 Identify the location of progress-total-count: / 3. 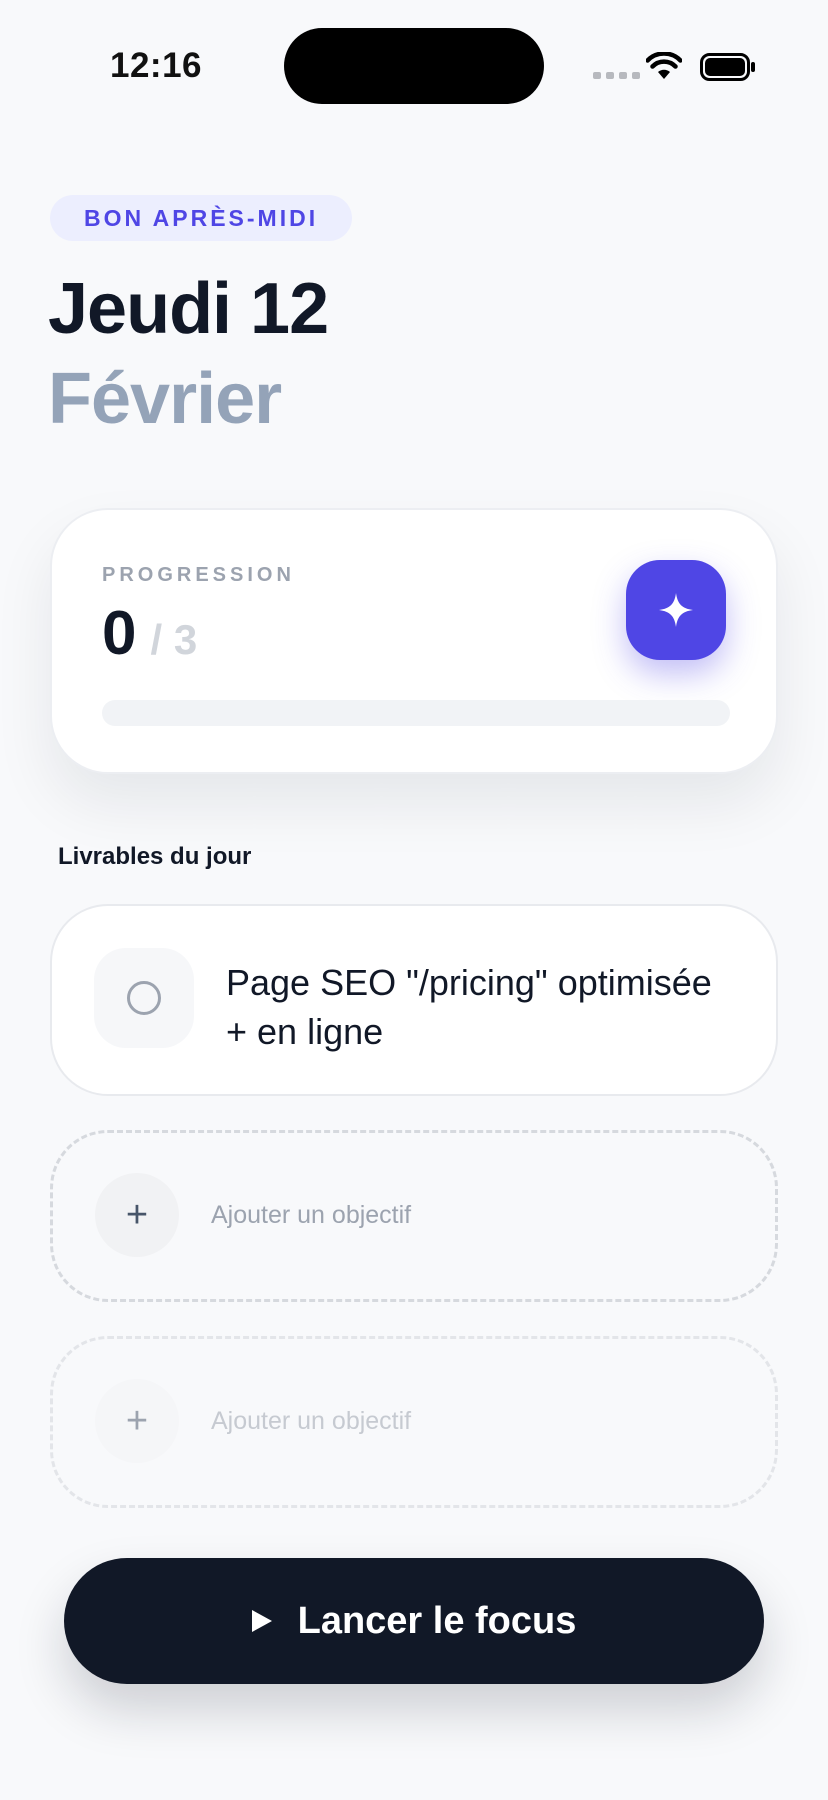
(174, 639).